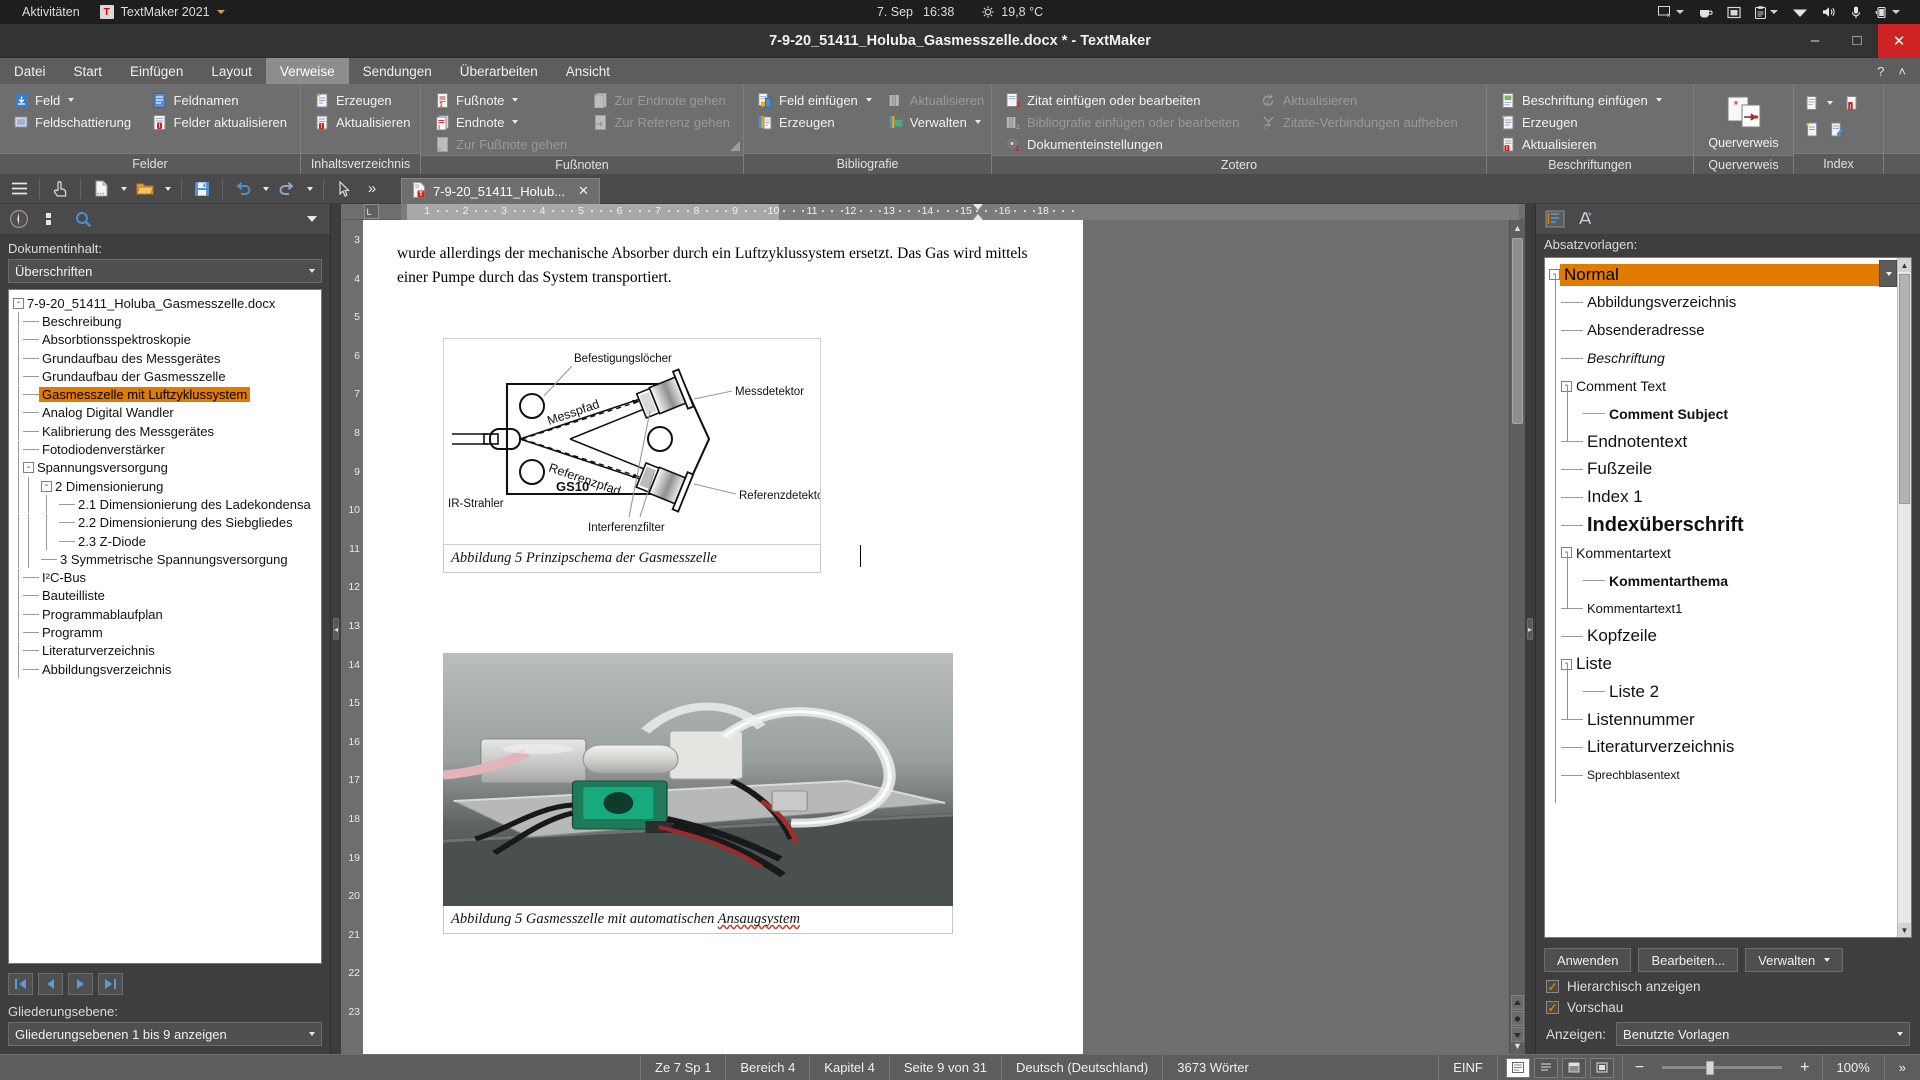 Image resolution: width=1920 pixels, height=1080 pixels. What do you see at coordinates (1212, 1067) in the screenshot?
I see `status-word-count: 3673 Wörter` at bounding box center [1212, 1067].